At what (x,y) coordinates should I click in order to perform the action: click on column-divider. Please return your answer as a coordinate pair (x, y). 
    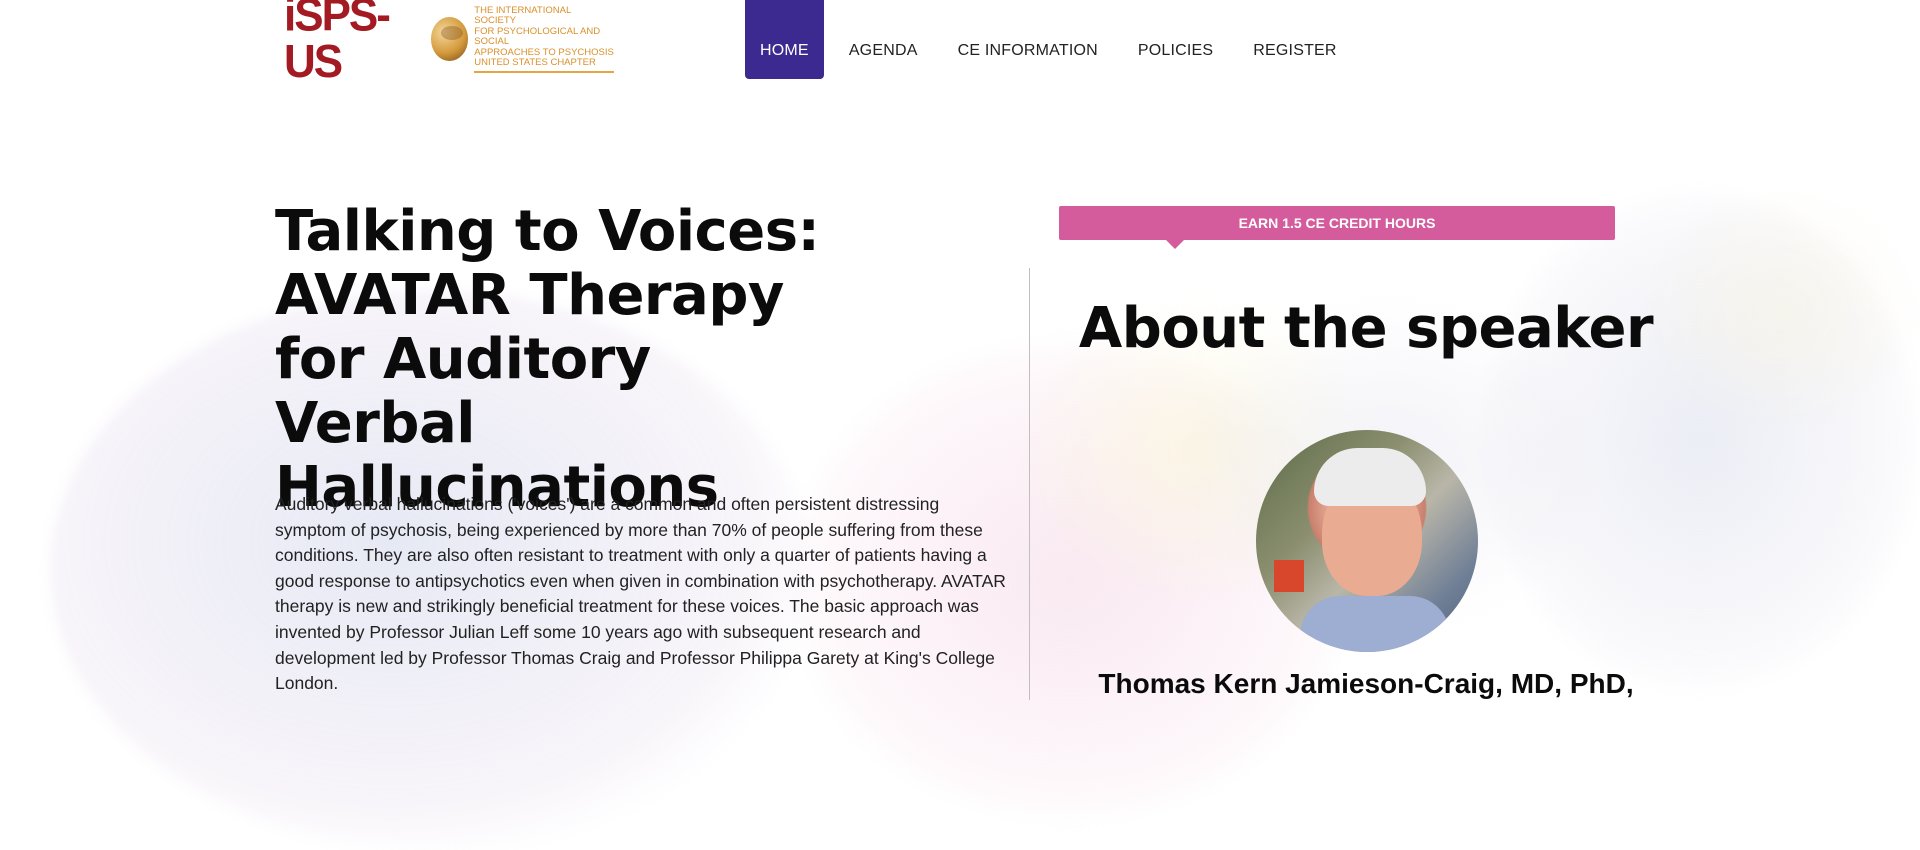
    Looking at the image, I should click on (1029, 484).